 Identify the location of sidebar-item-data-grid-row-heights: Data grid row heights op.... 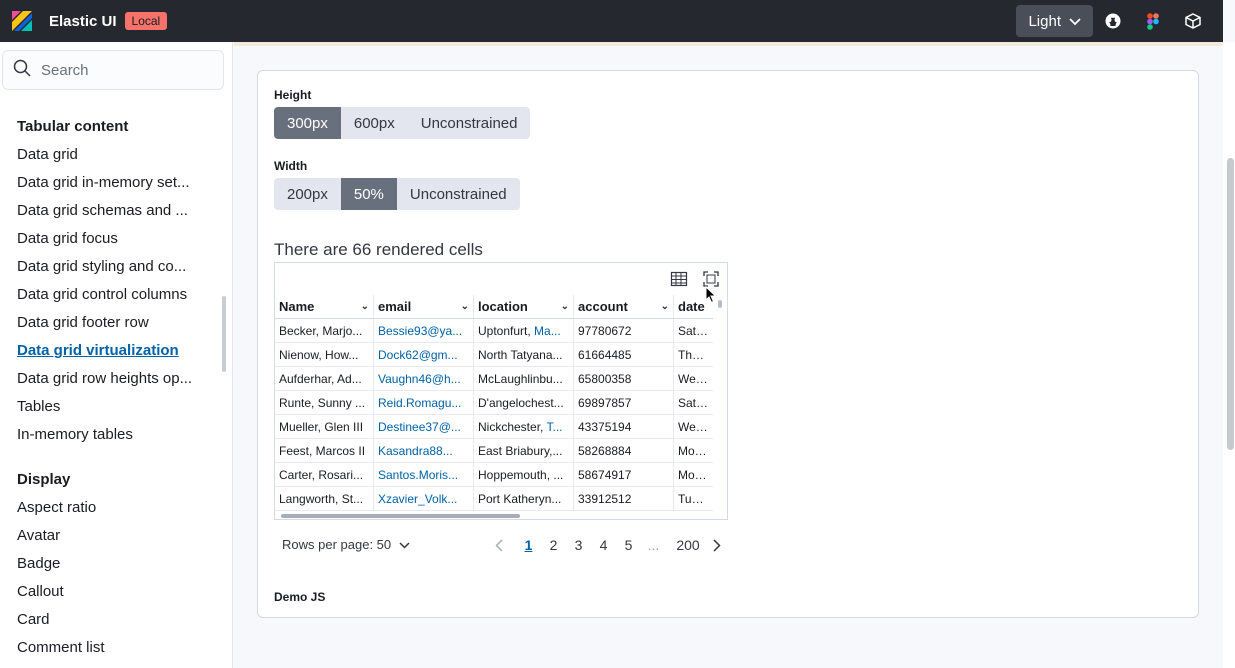
(124, 379).